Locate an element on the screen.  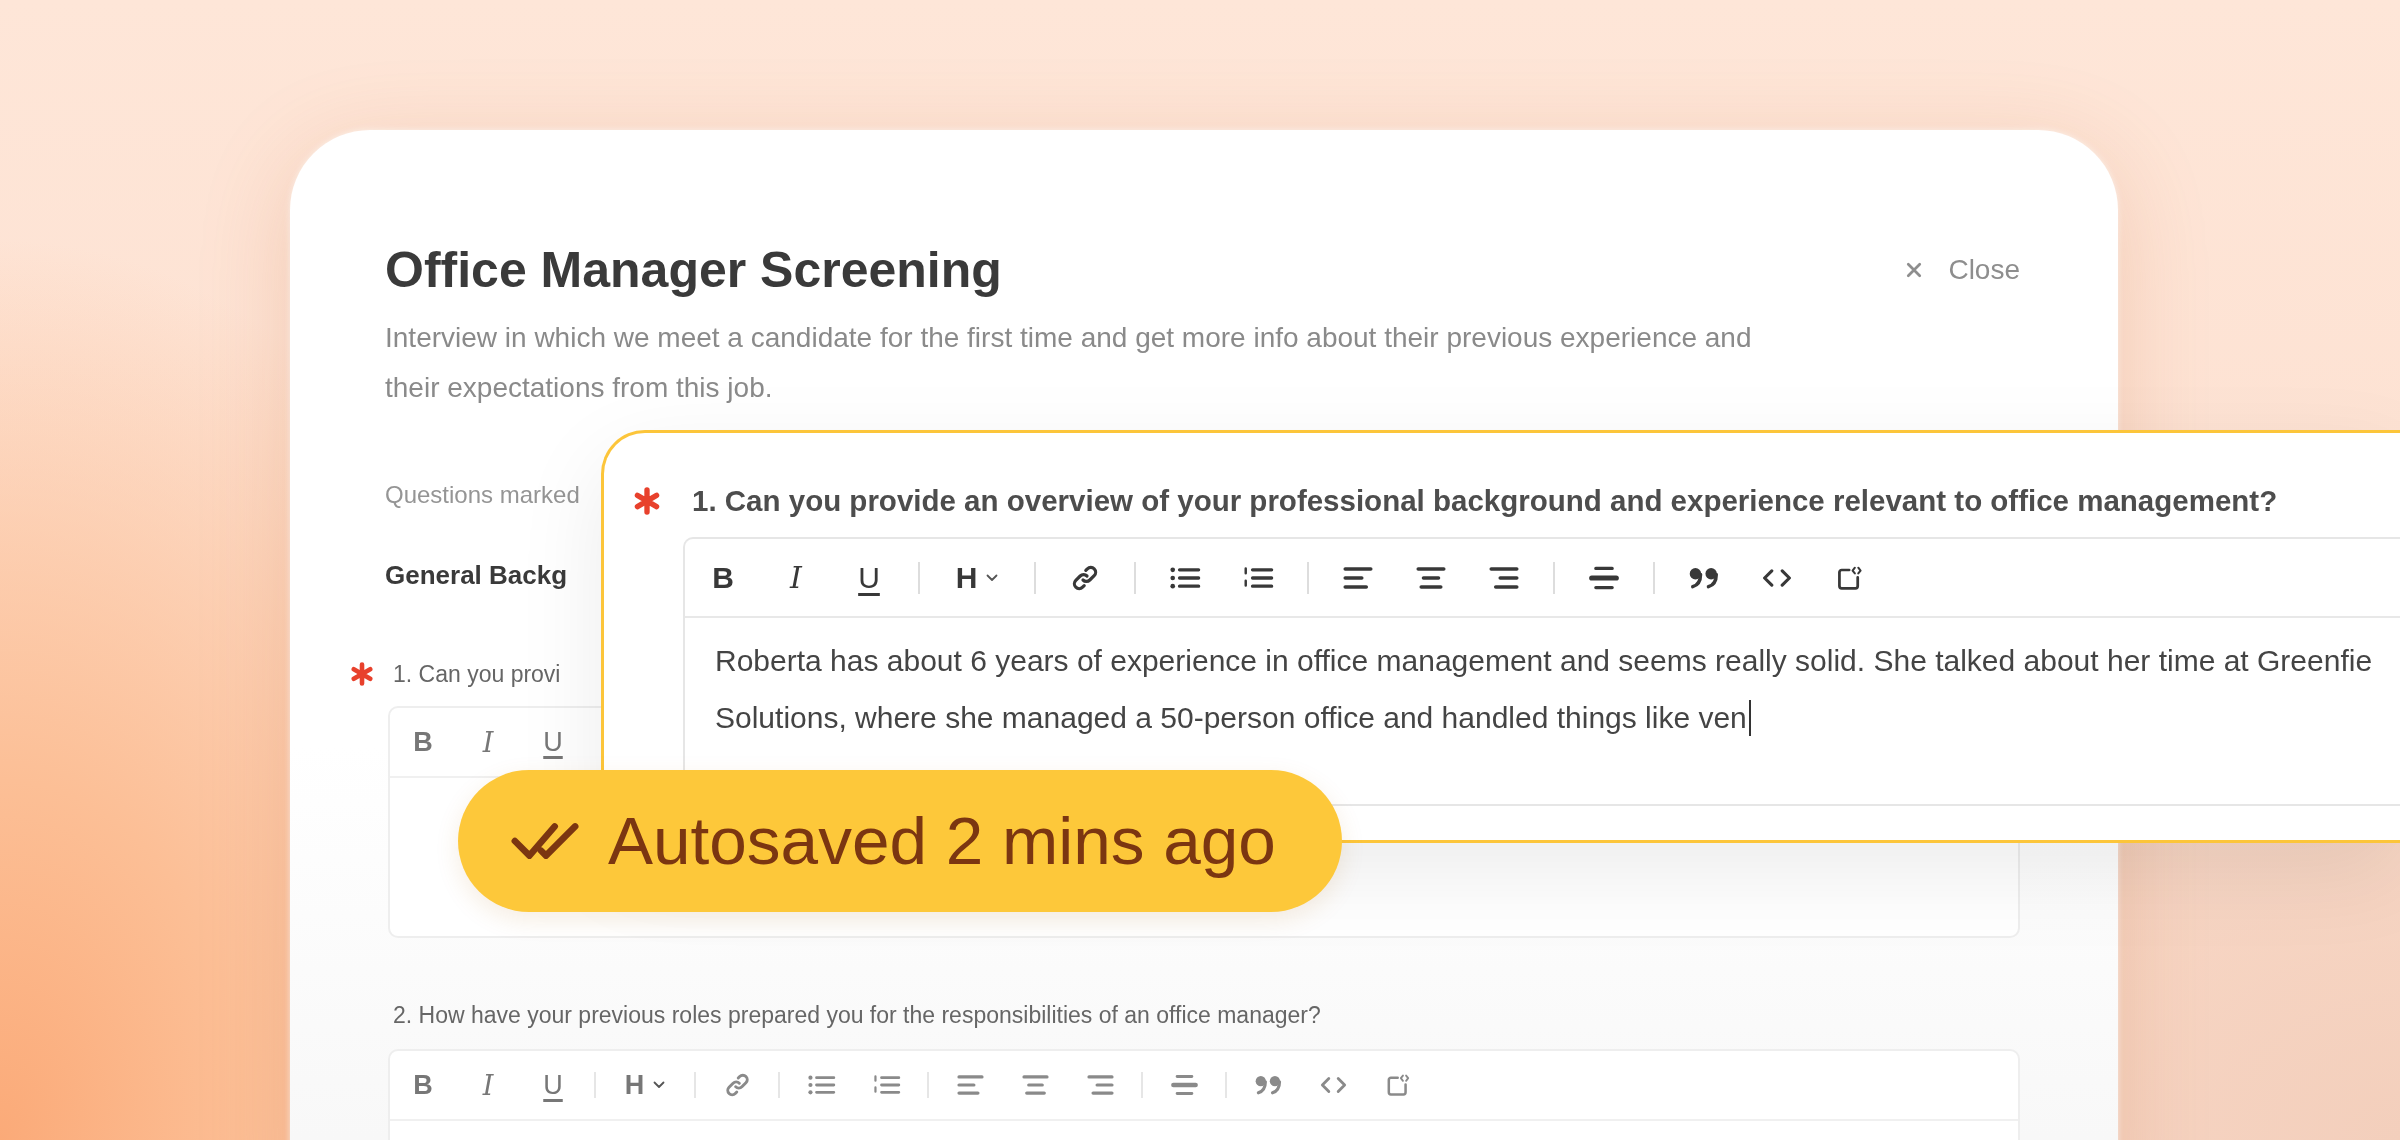
code-icon is located at coordinates (1333, 1085).